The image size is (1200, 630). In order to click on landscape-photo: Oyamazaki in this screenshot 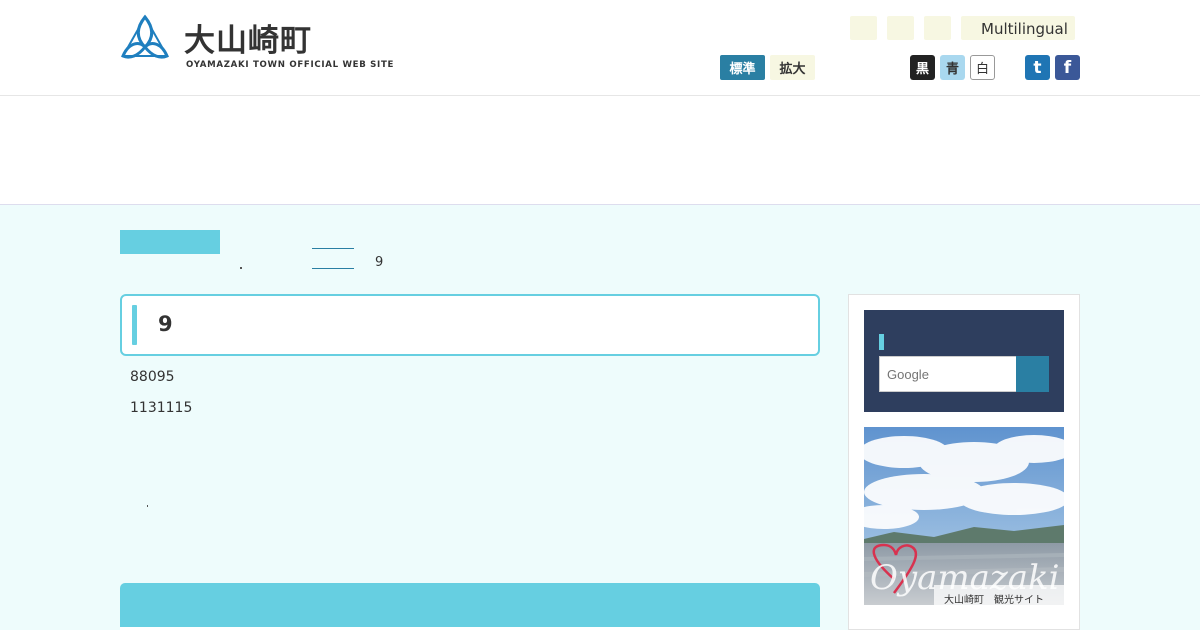, I will do `click(964, 516)`.